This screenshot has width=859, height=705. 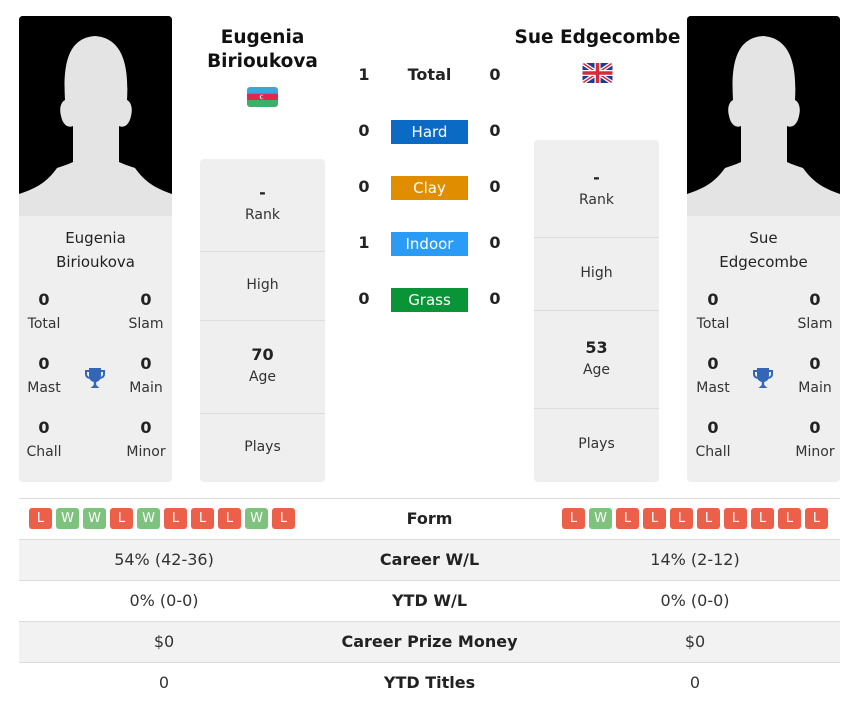 I want to click on surface-hard-badge: Hard, so click(x=429, y=132).